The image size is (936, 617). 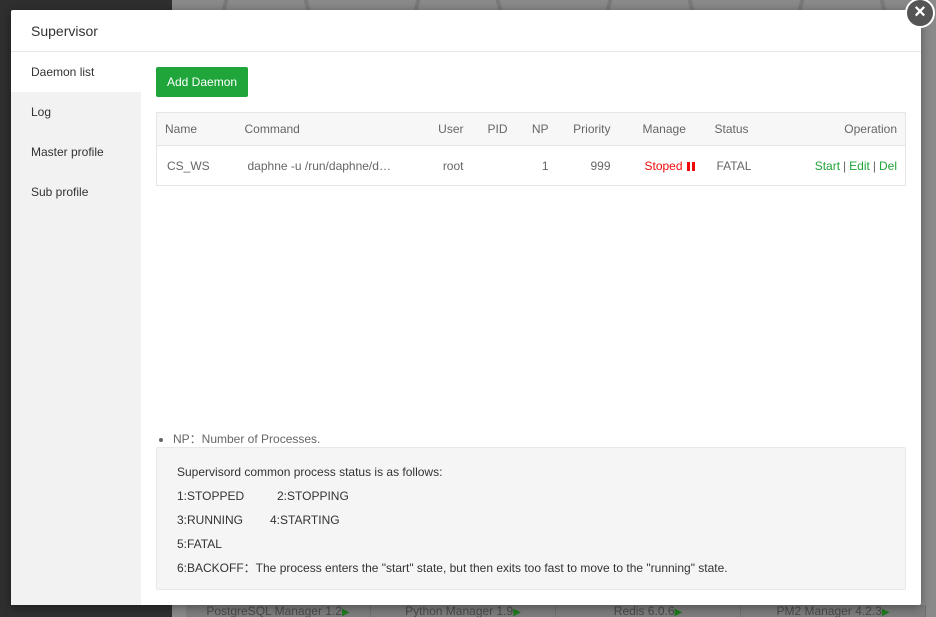 I want to click on nav-item-master-profile: Master profile, so click(x=76, y=152).